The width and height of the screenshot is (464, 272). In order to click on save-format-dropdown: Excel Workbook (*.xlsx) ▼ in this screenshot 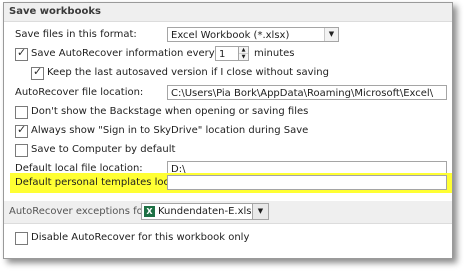, I will do `click(253, 34)`.